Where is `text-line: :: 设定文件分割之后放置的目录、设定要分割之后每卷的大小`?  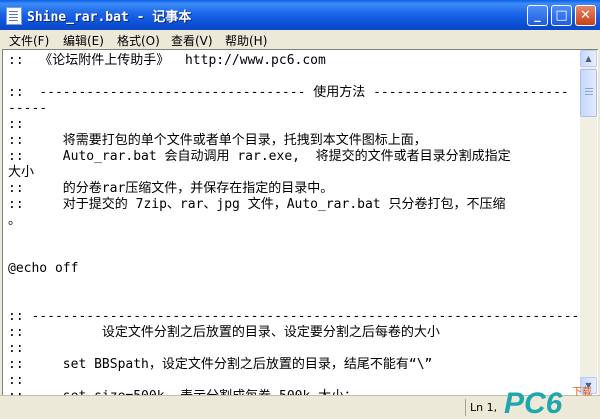
text-line: :: 设定文件分割之后放置的目录、设定要分割之后每卷的大小 is located at coordinates (224, 332).